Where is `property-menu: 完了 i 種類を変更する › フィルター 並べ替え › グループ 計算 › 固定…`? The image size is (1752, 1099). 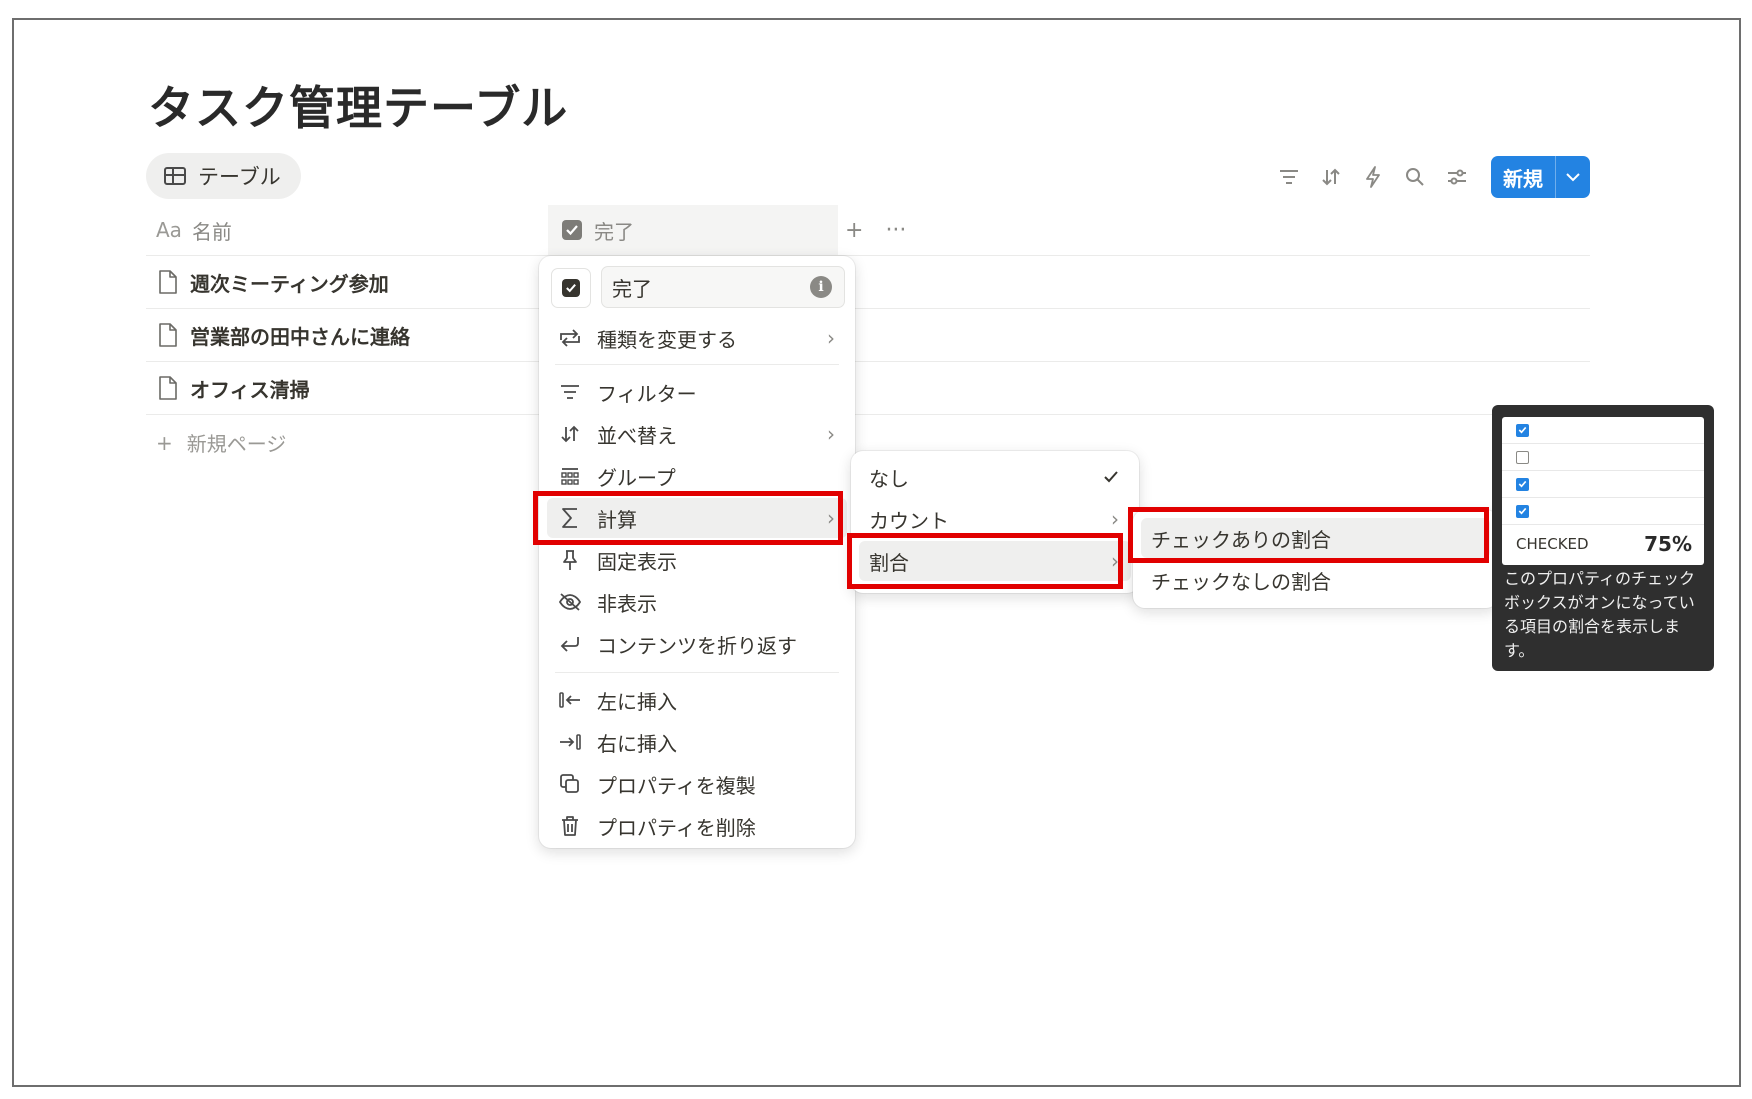 property-menu: 完了 i 種類を変更する › フィルター 並べ替え › グループ 計算 › 固定… is located at coordinates (697, 552).